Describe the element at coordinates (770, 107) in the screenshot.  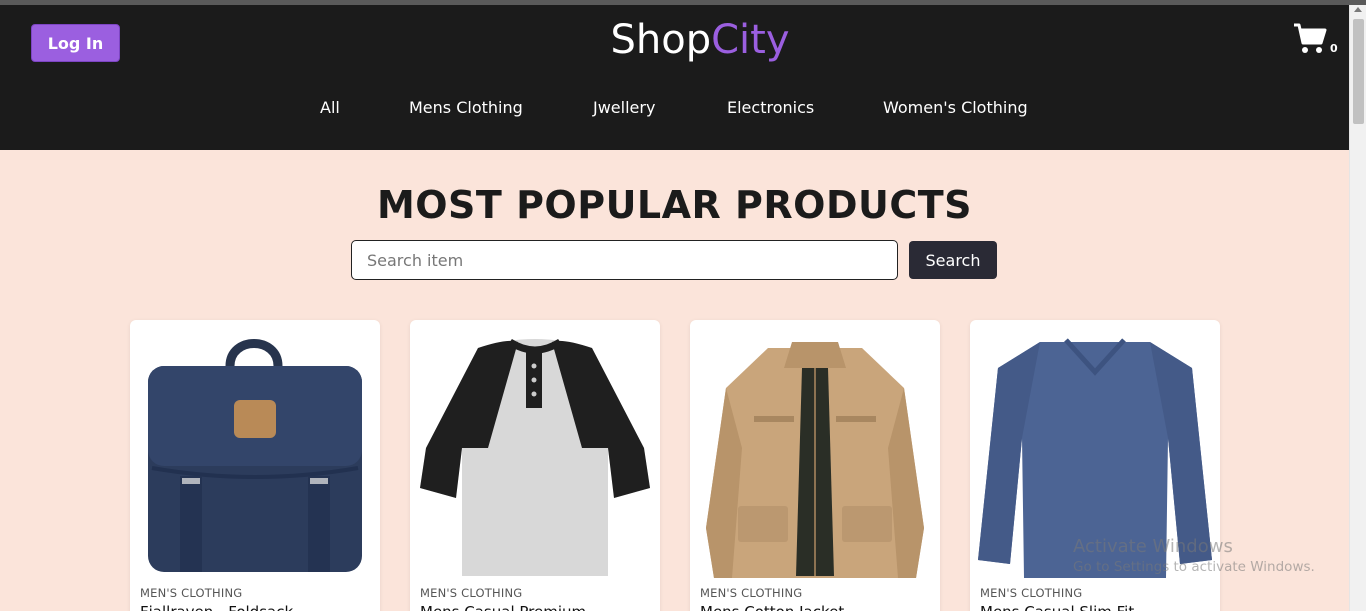
I see `nav-item-electronics: Electronics` at that location.